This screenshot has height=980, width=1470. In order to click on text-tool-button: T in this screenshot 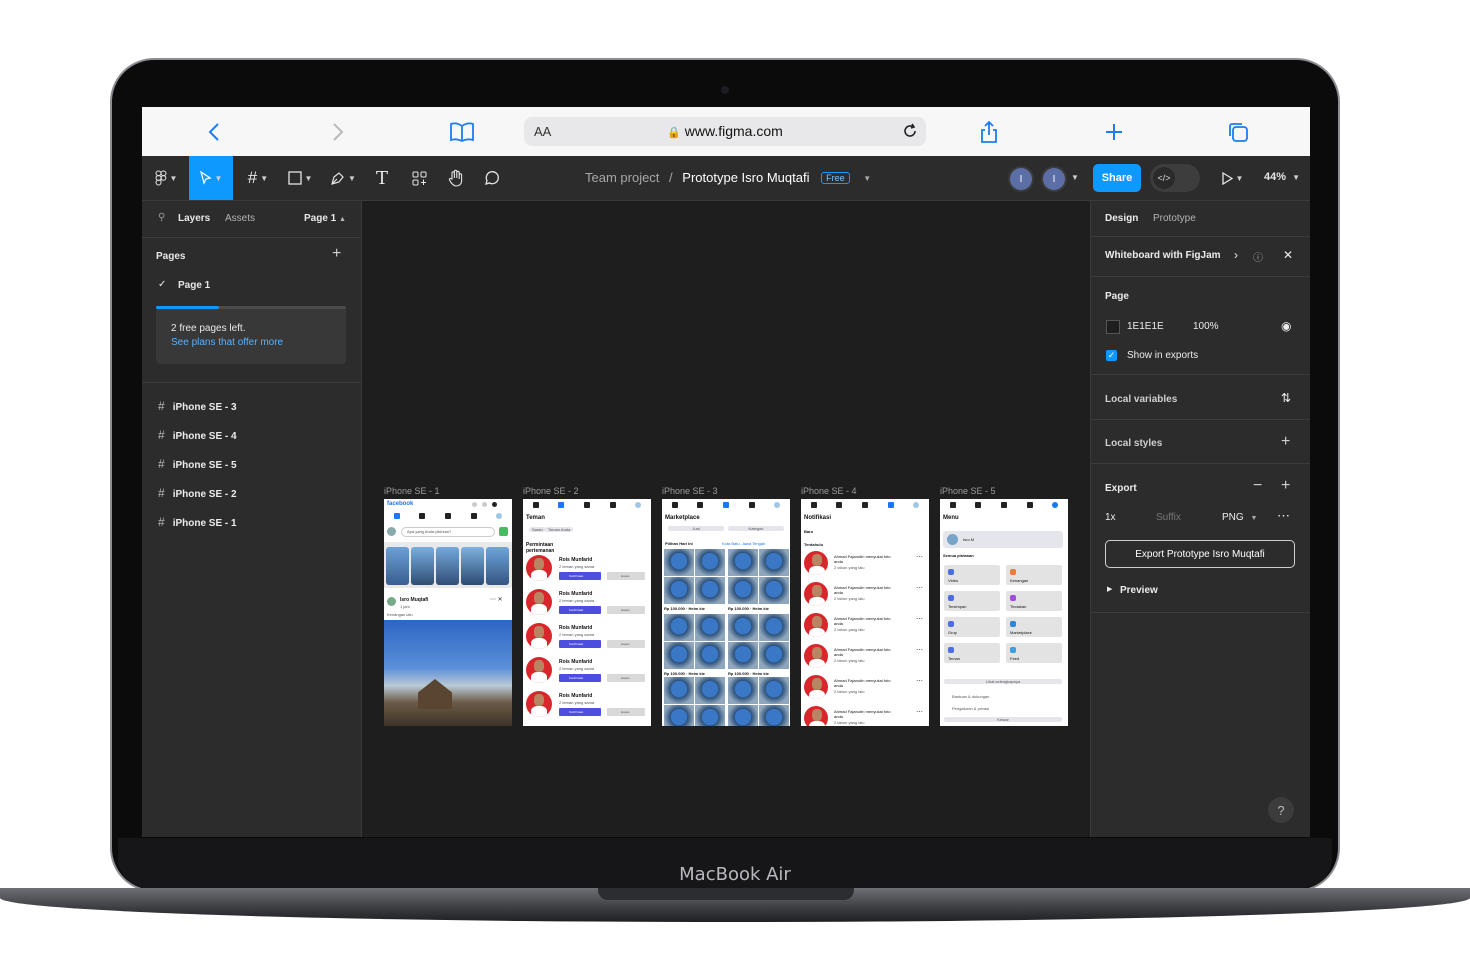, I will do `click(382, 178)`.